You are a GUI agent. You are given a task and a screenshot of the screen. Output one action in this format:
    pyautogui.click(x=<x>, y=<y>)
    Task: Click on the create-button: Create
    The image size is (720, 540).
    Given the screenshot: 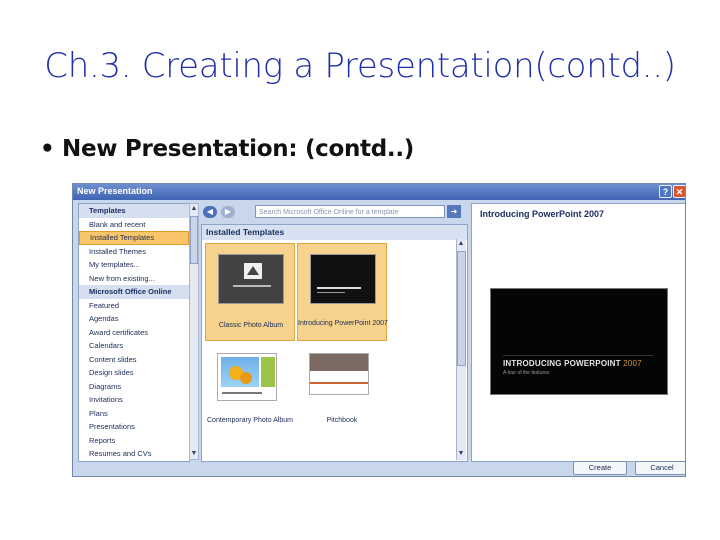 What is the action you would take?
    pyautogui.click(x=600, y=468)
    